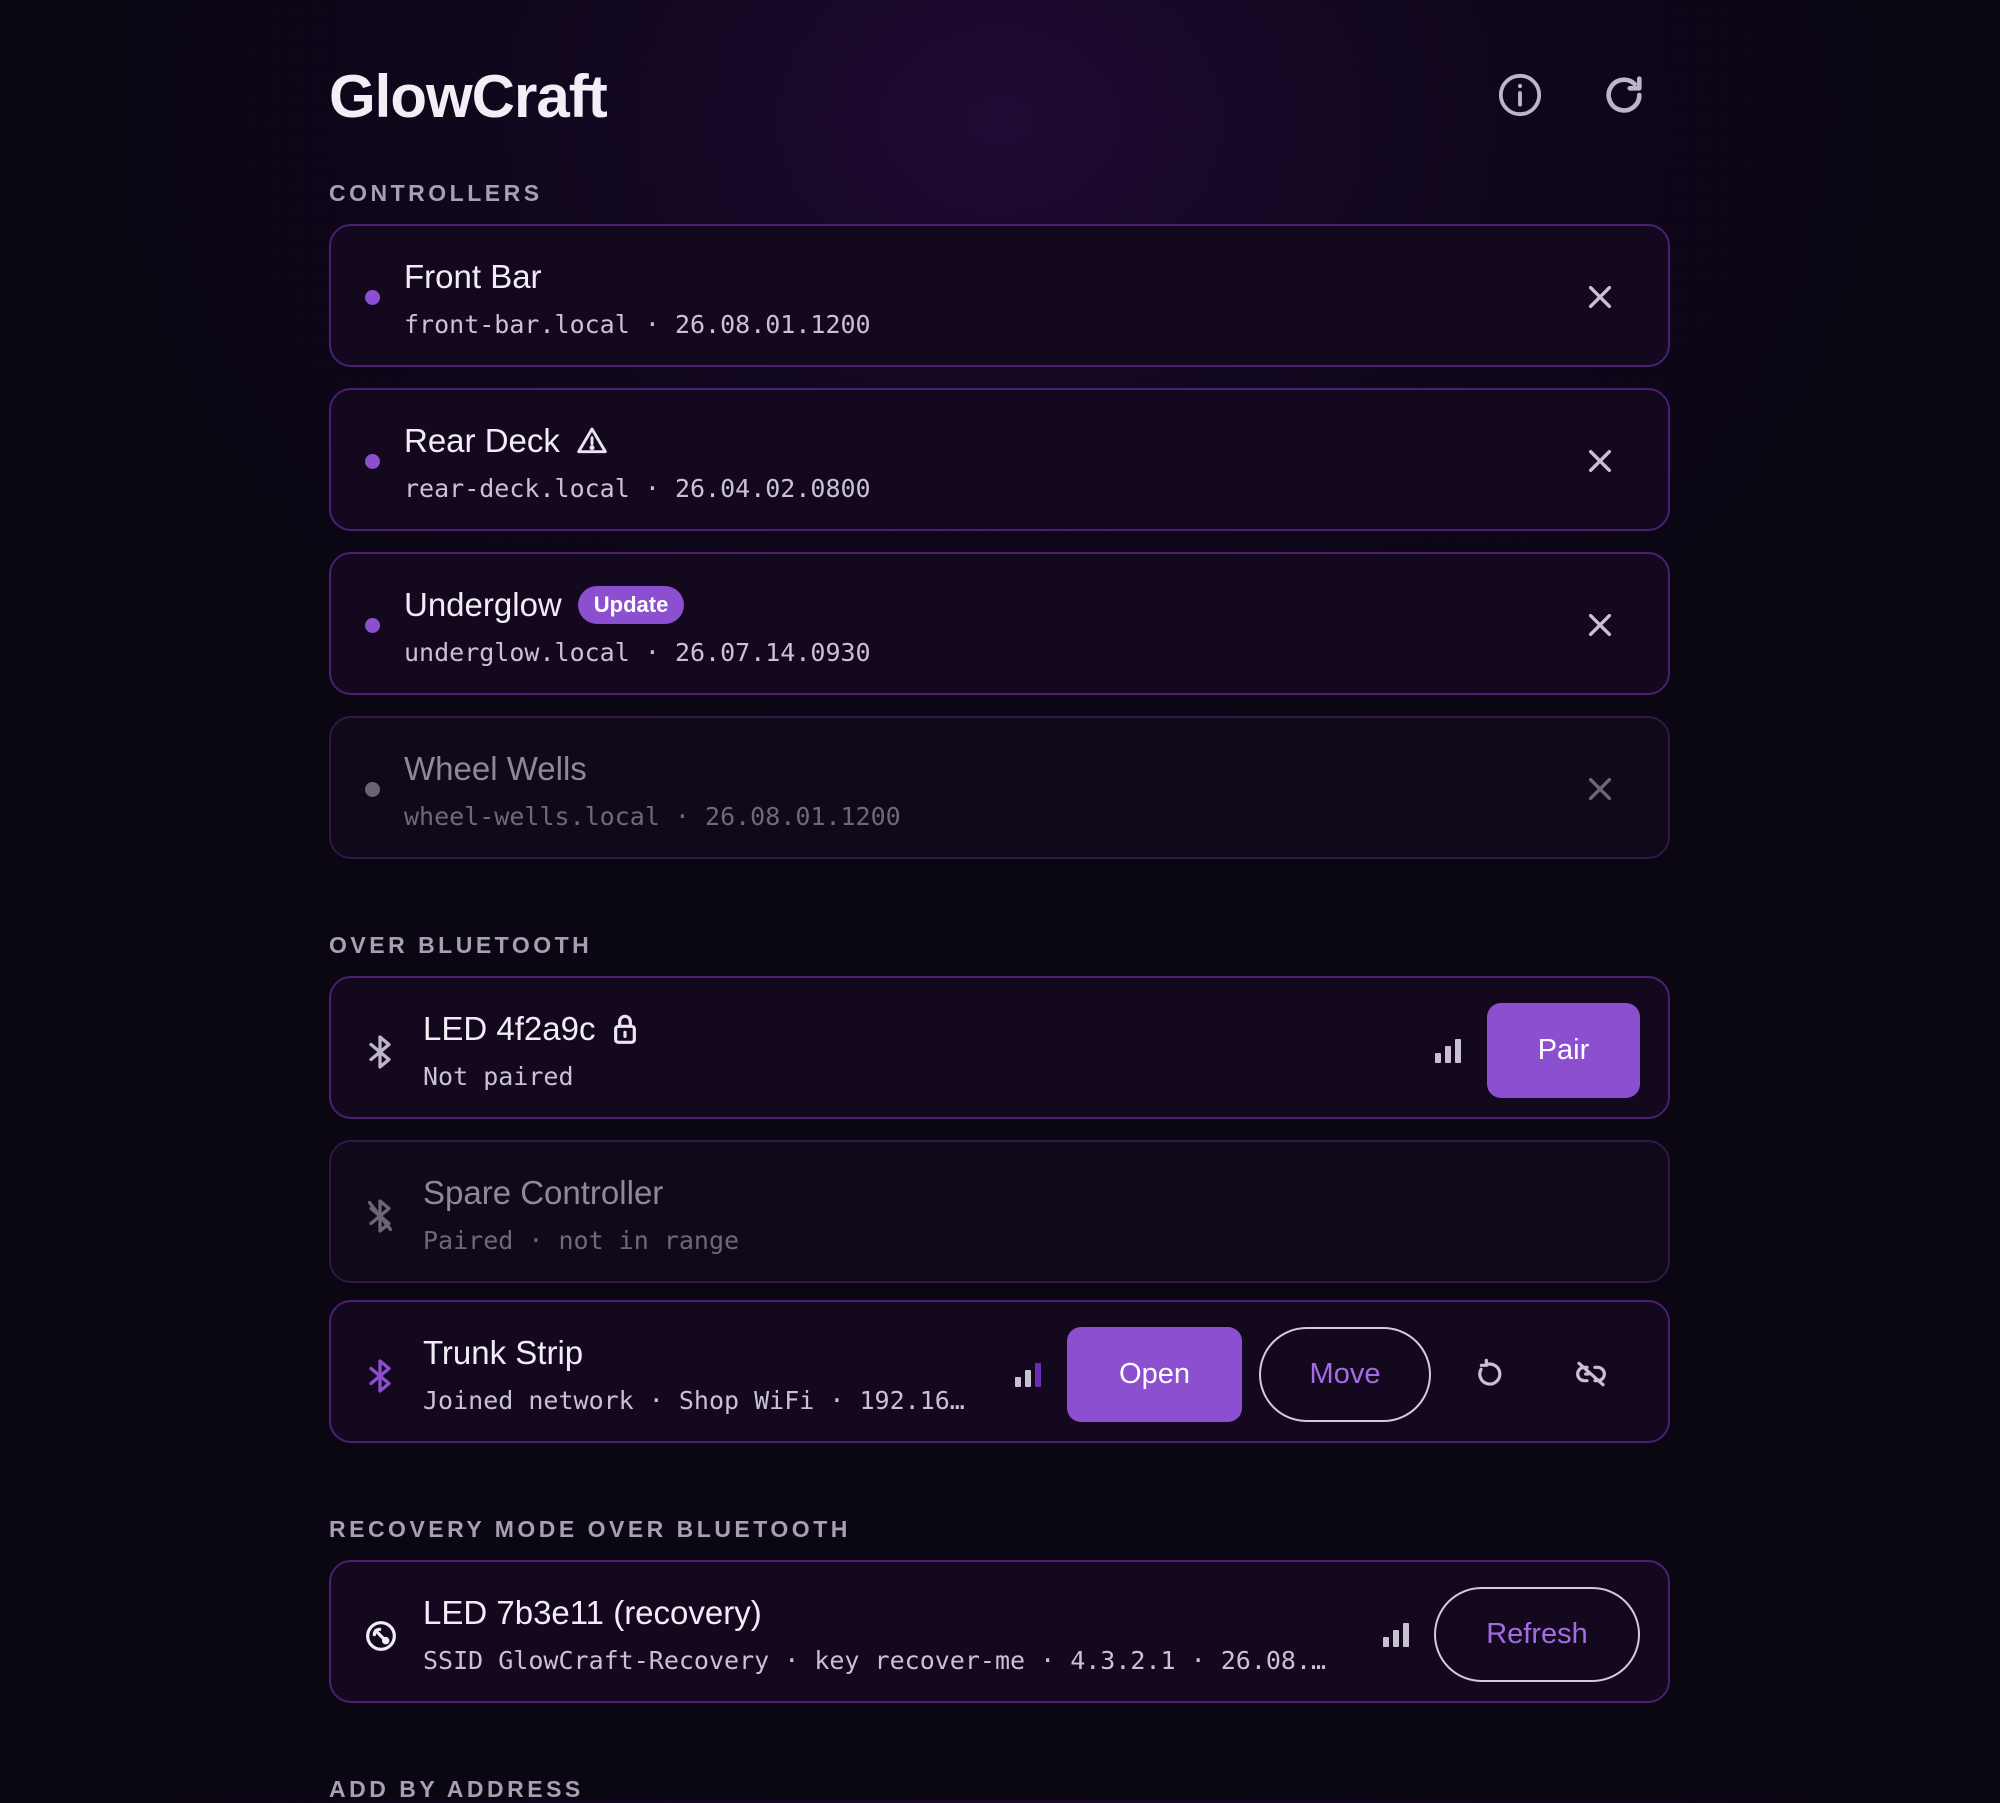  What do you see at coordinates (590, 1529) in the screenshot?
I see `section-recovery: RECOVERY MODE OVER BLUETOOTH` at bounding box center [590, 1529].